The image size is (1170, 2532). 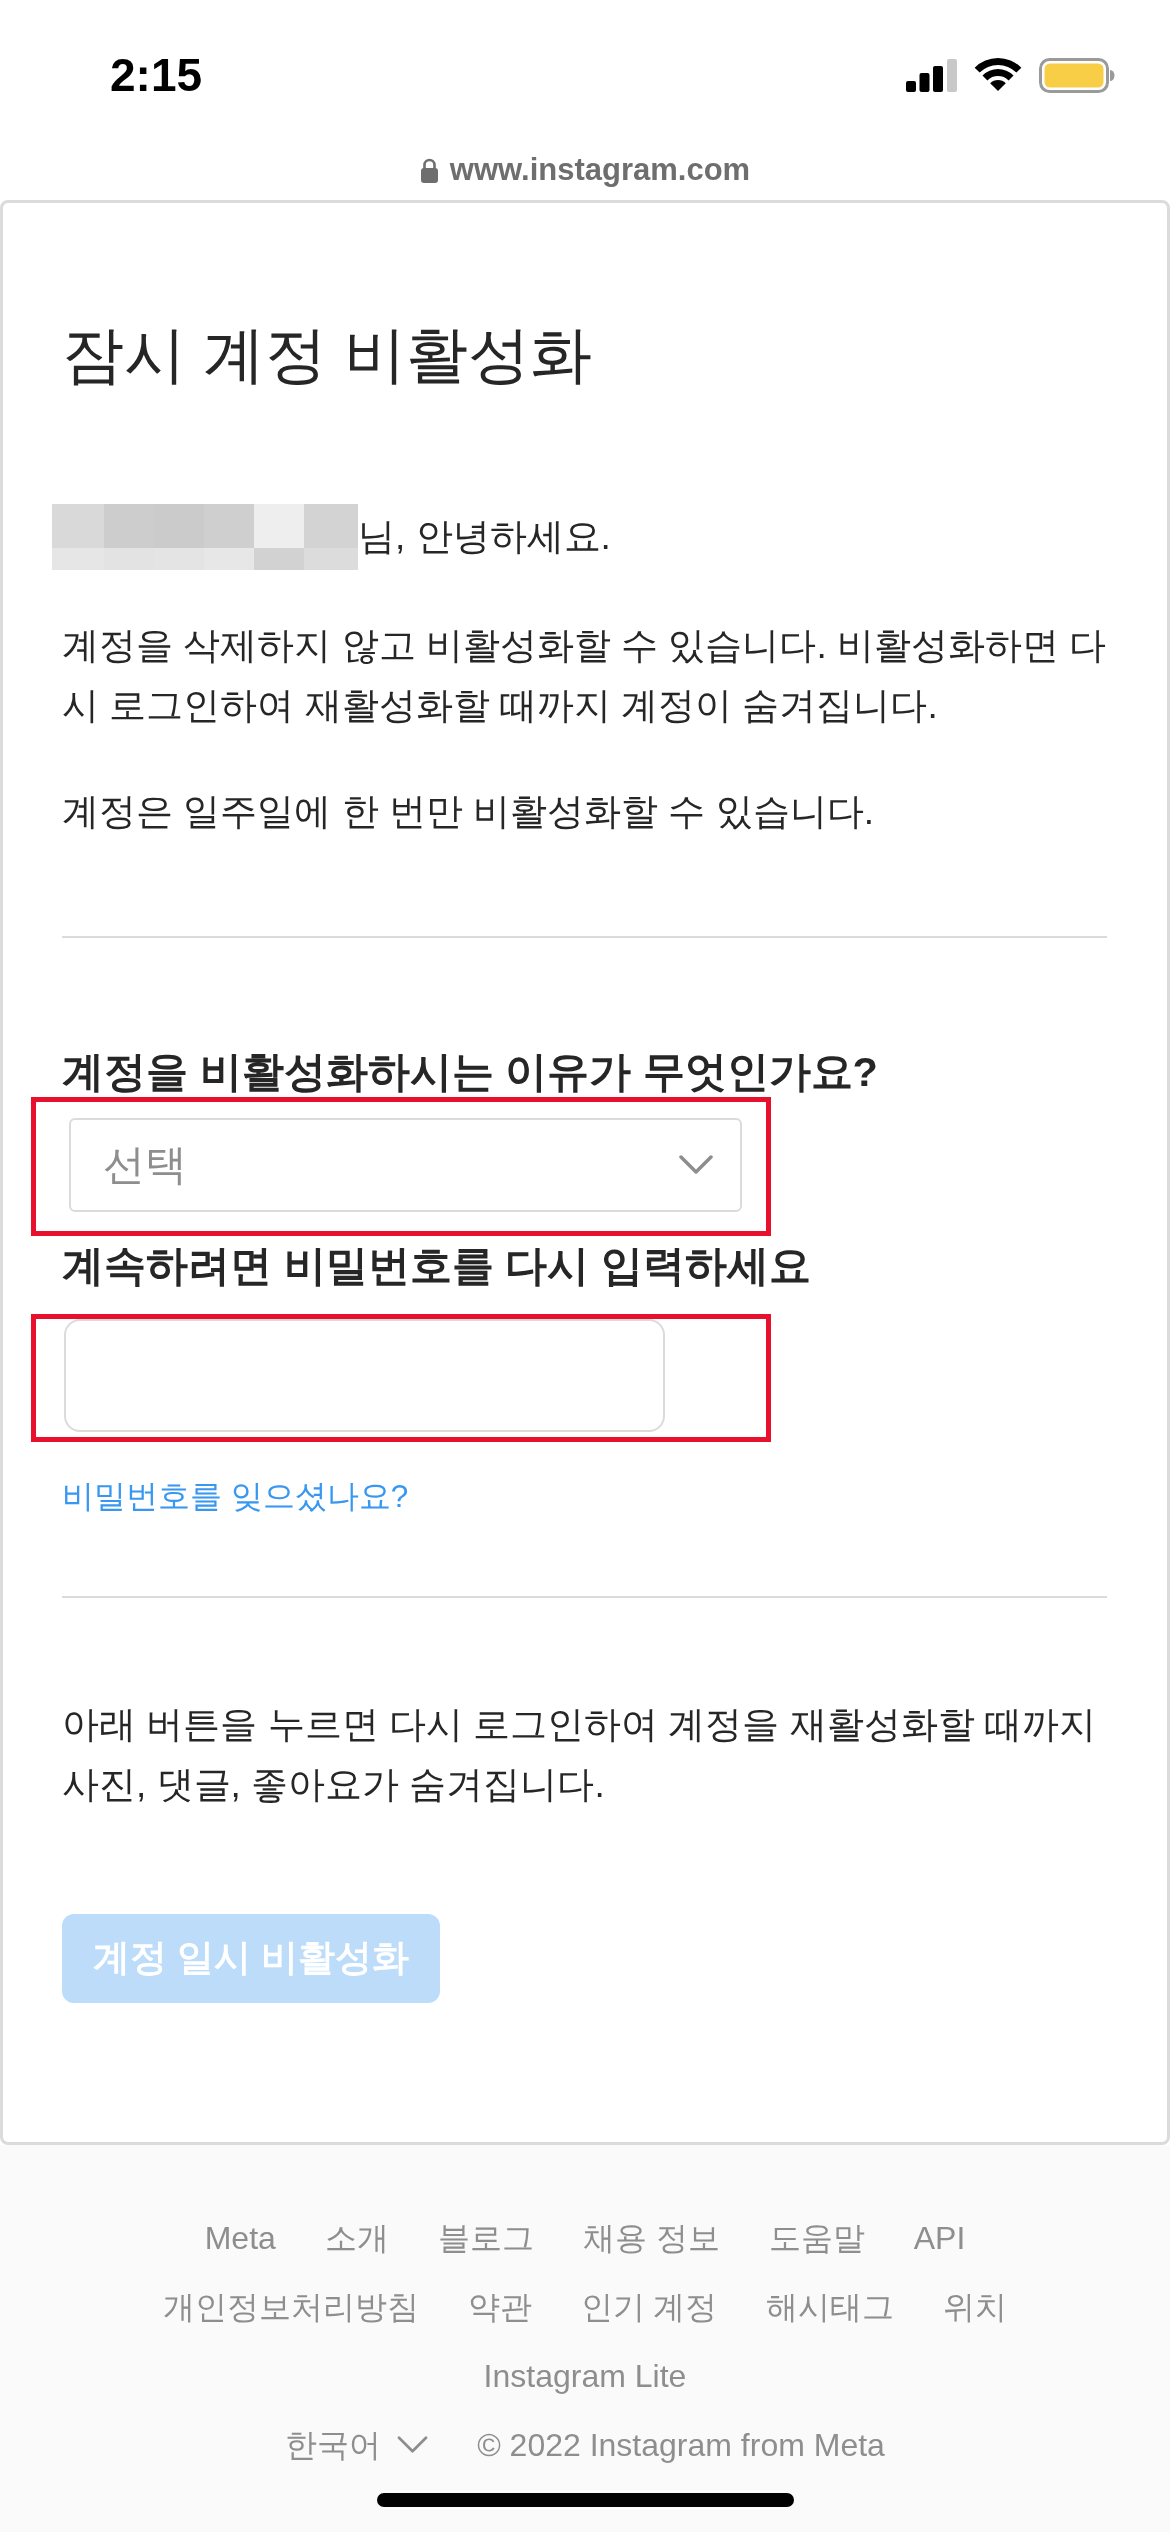 I want to click on url-text: www.instagram.com, so click(x=600, y=170).